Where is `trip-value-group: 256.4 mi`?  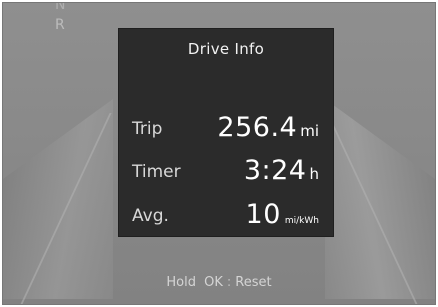 trip-value-group: 256.4 mi is located at coordinates (268, 127).